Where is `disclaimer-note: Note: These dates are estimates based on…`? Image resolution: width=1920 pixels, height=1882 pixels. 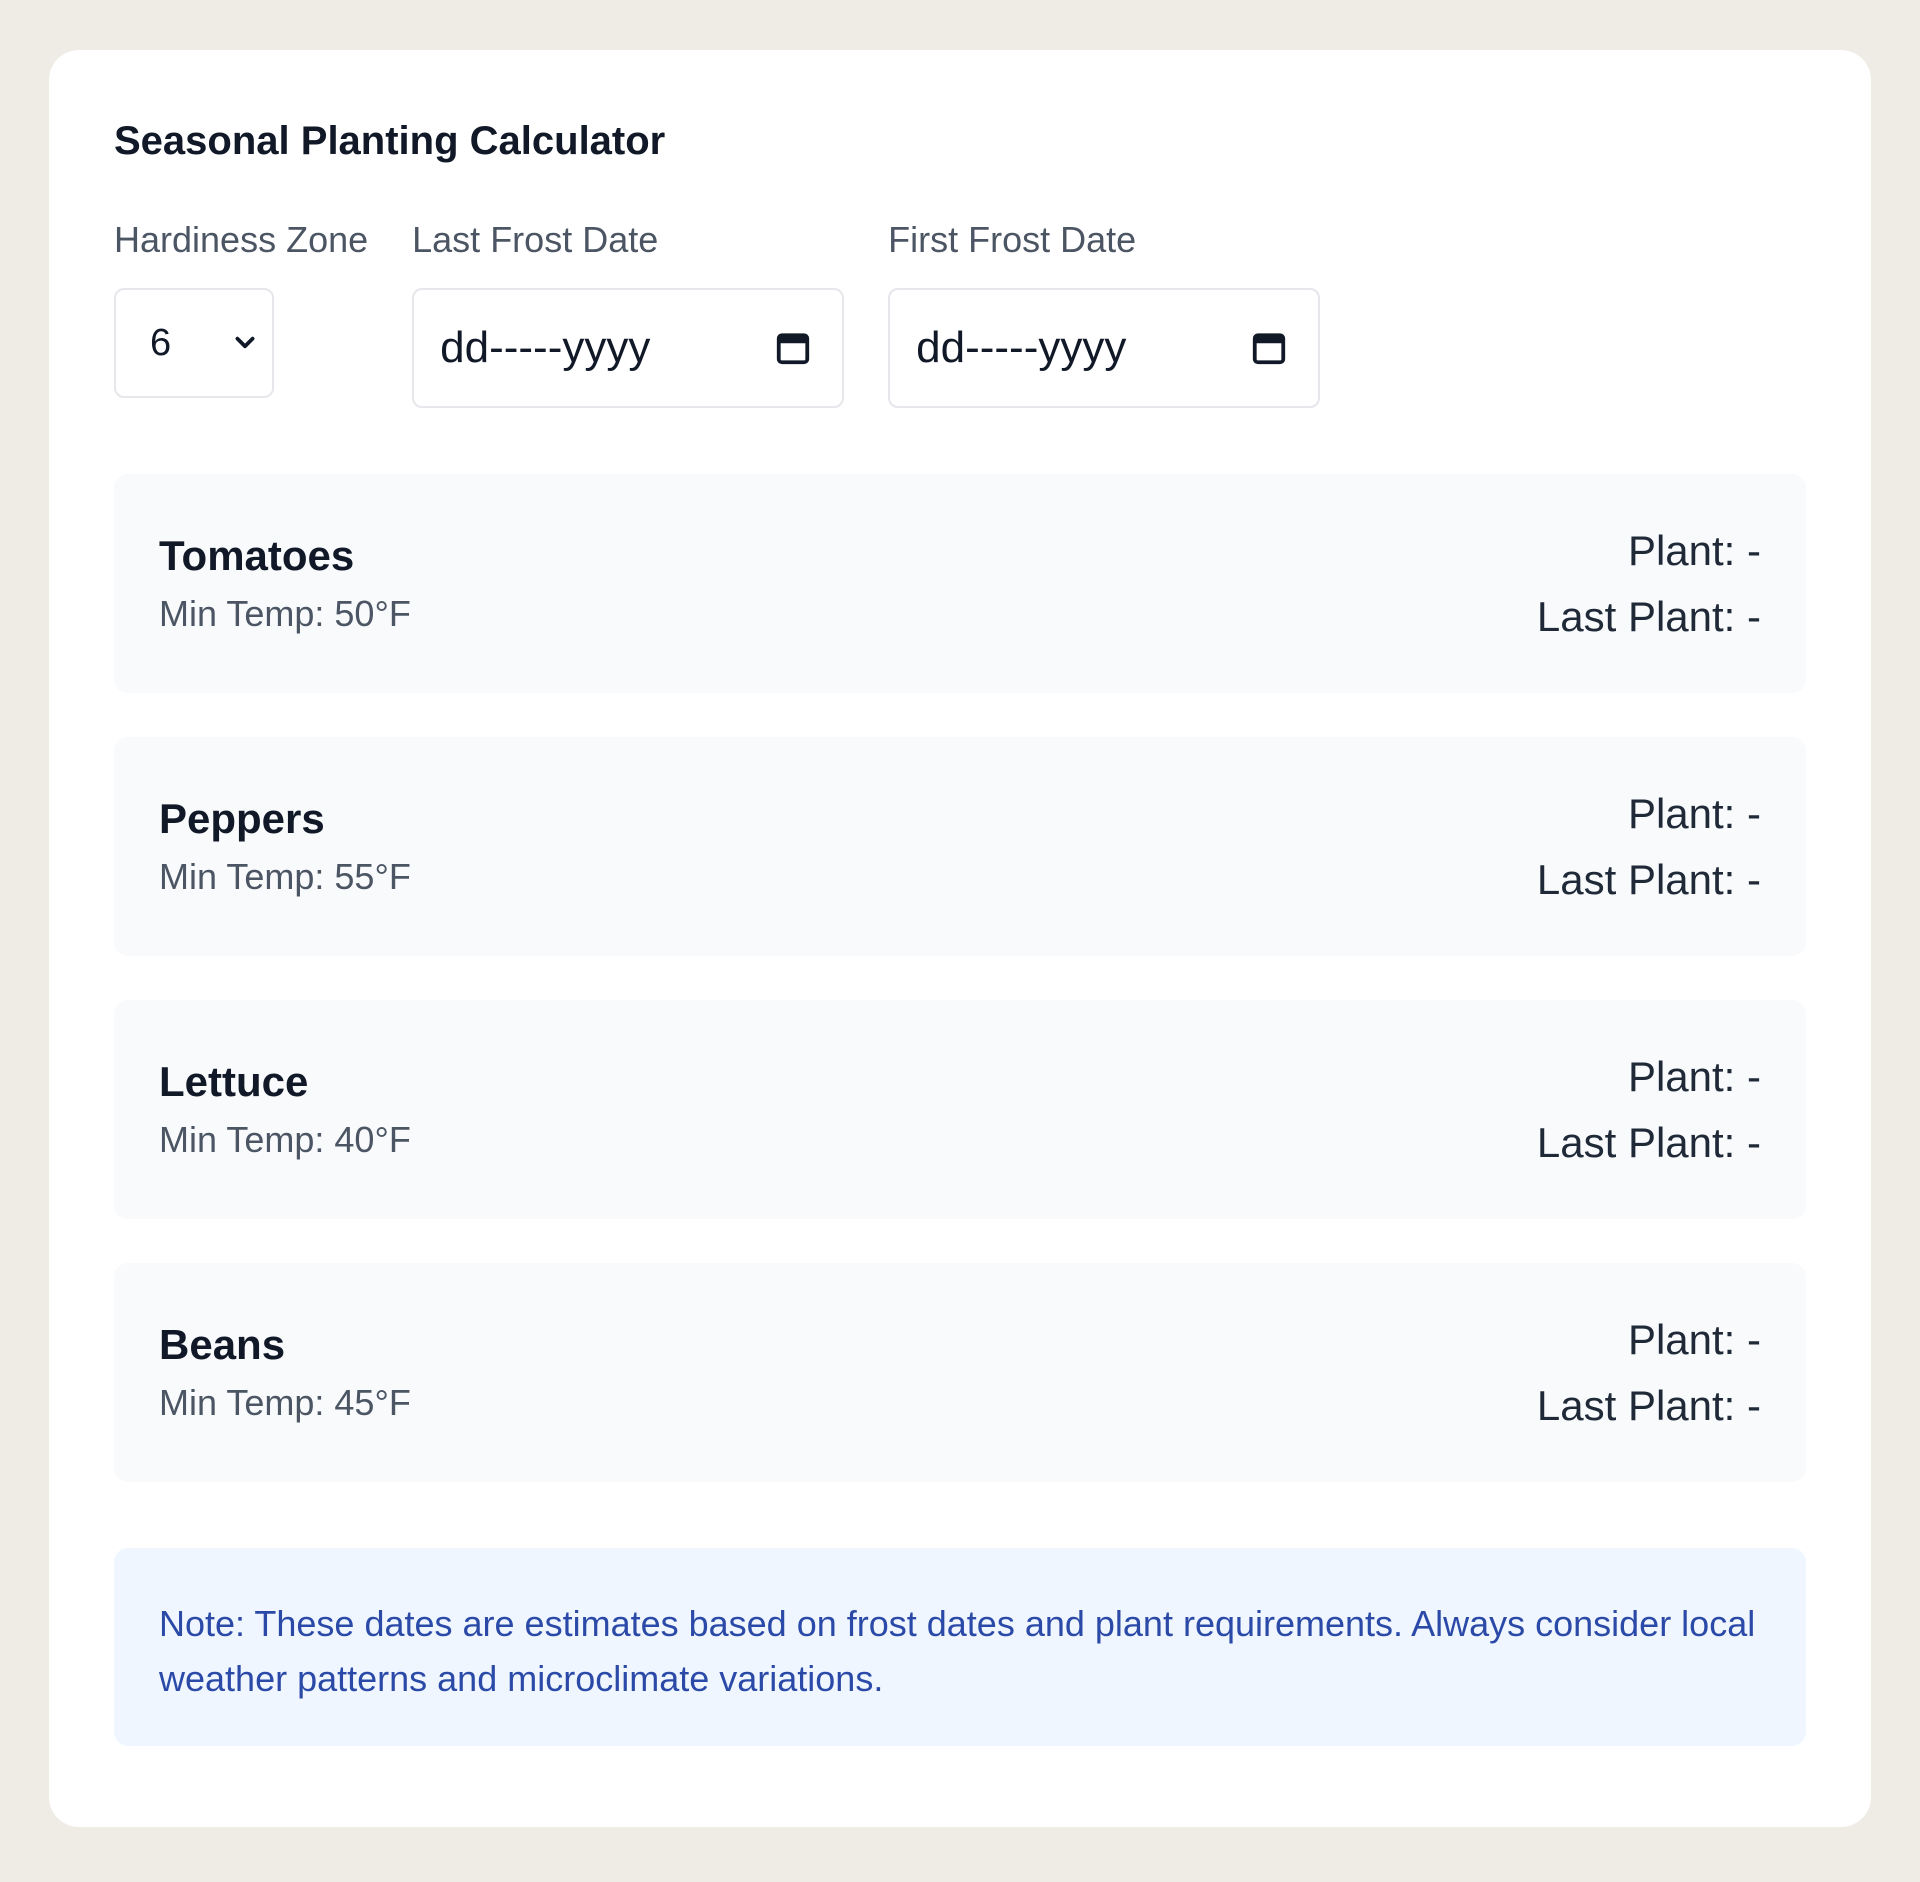 disclaimer-note: Note: These dates are estimates based on… is located at coordinates (960, 1647).